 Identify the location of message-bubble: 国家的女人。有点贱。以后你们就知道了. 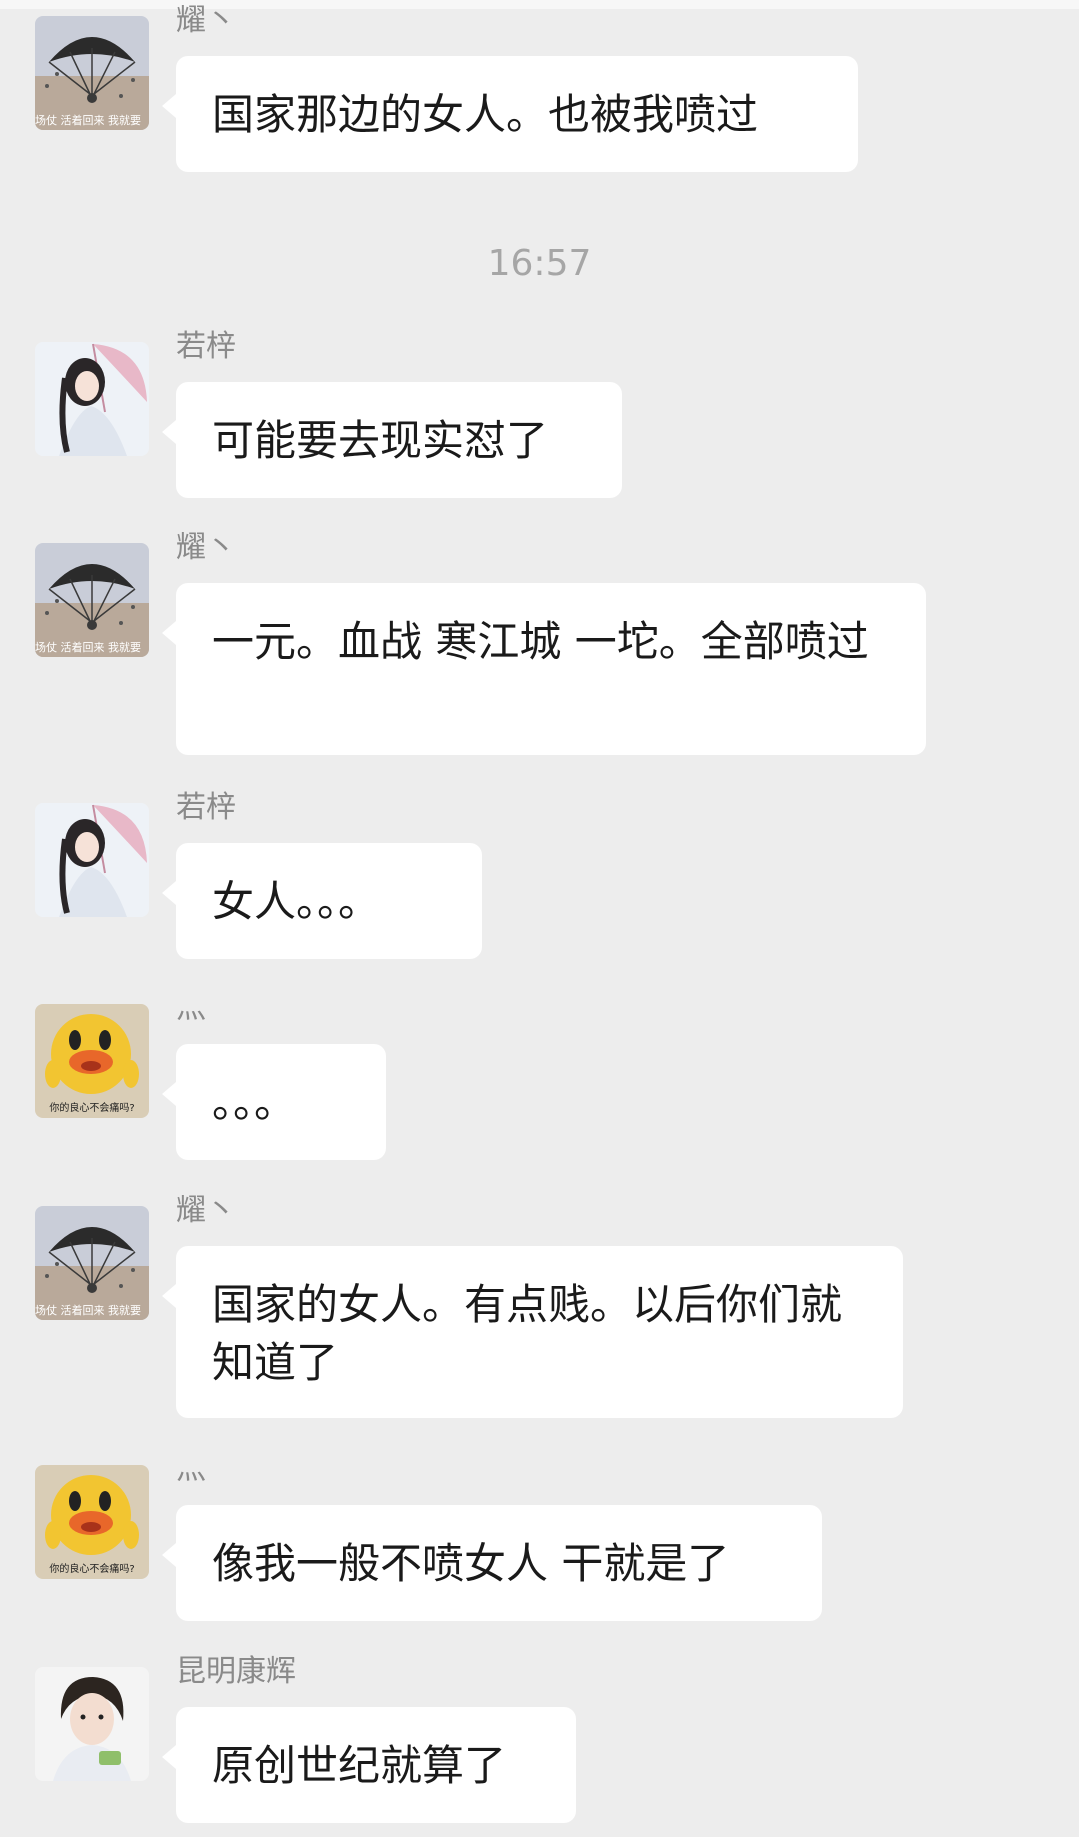
(532, 1332).